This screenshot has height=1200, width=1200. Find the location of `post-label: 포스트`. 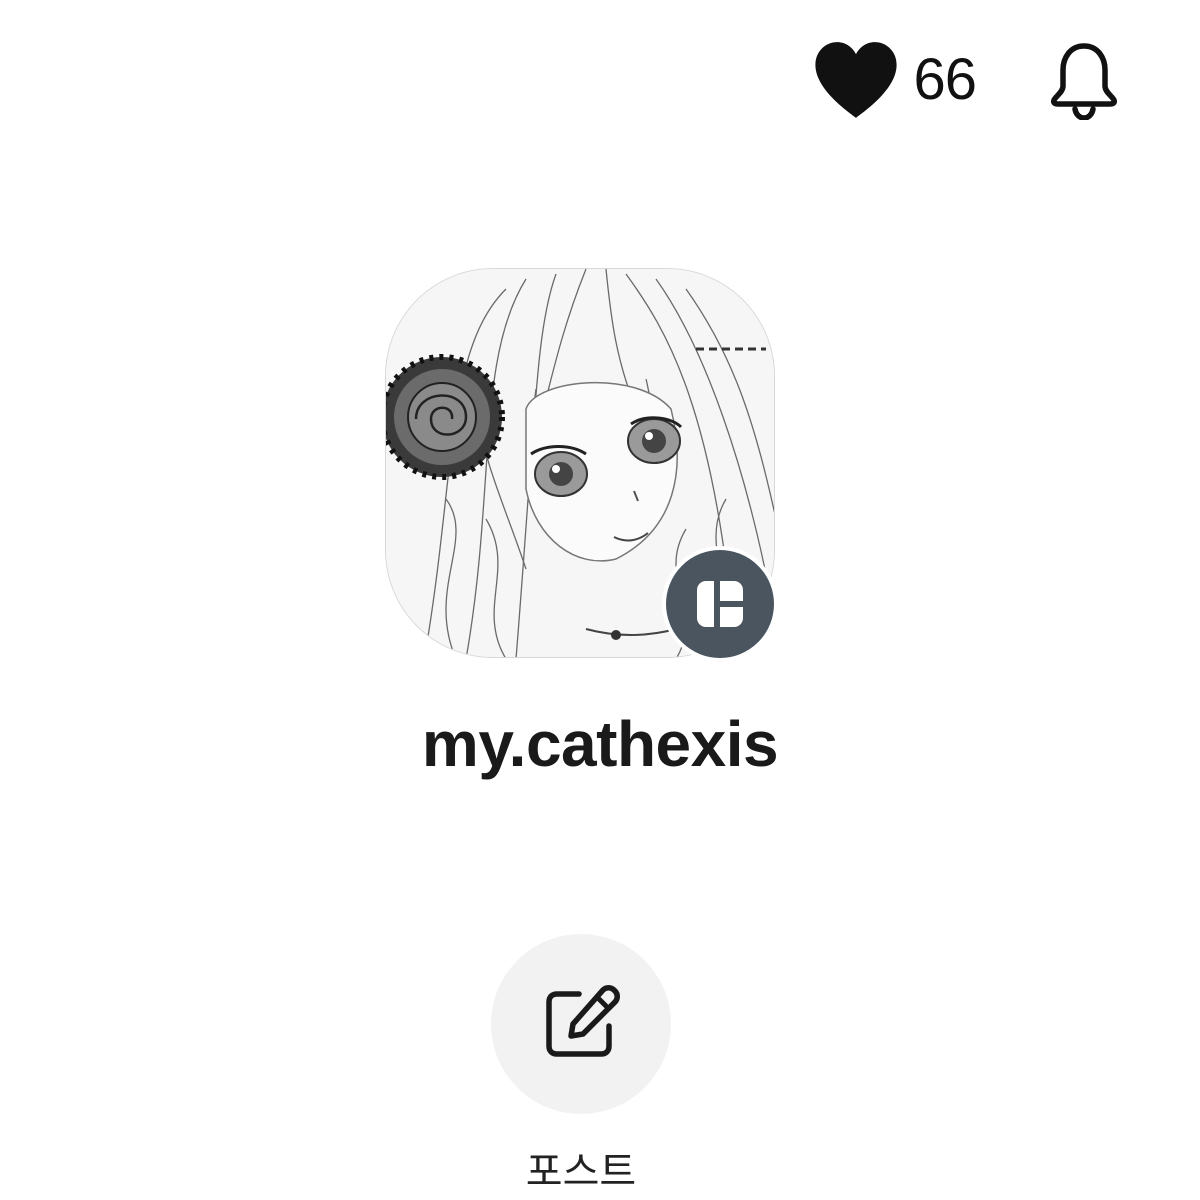

post-label: 포스트 is located at coordinates (581, 1172).